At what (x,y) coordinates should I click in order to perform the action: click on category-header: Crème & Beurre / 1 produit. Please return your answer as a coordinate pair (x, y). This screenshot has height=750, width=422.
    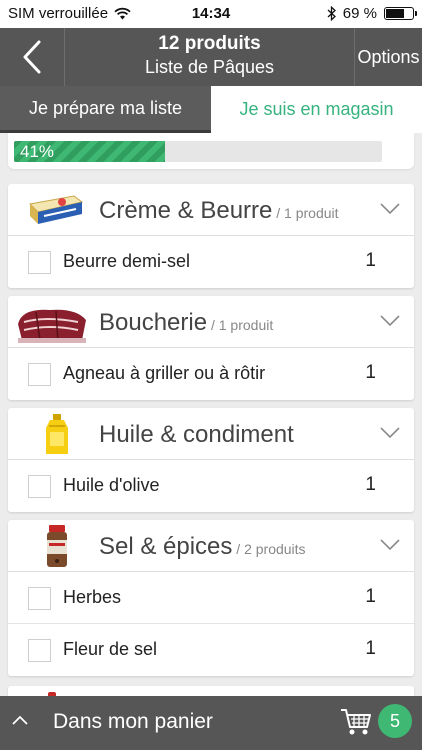
    Looking at the image, I should click on (211, 210).